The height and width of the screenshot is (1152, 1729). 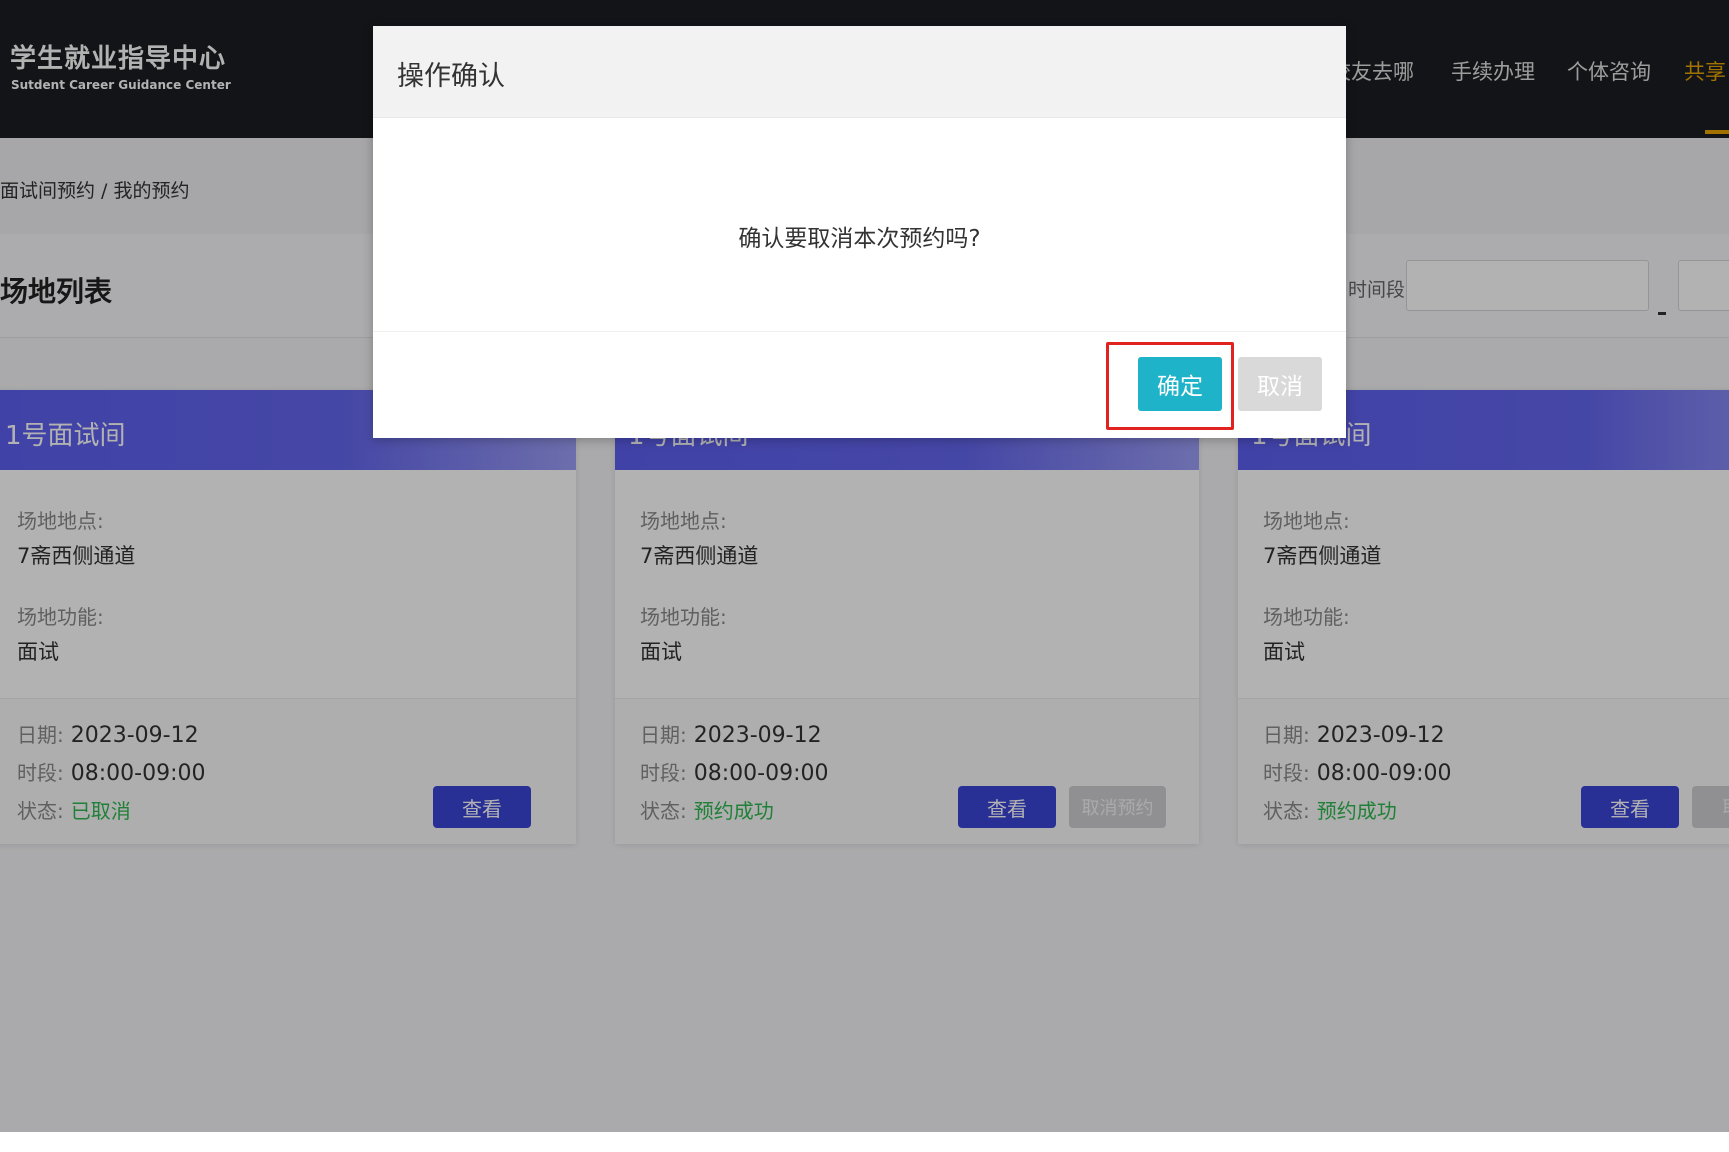 I want to click on dialog-title: 操作确认, so click(x=451, y=76).